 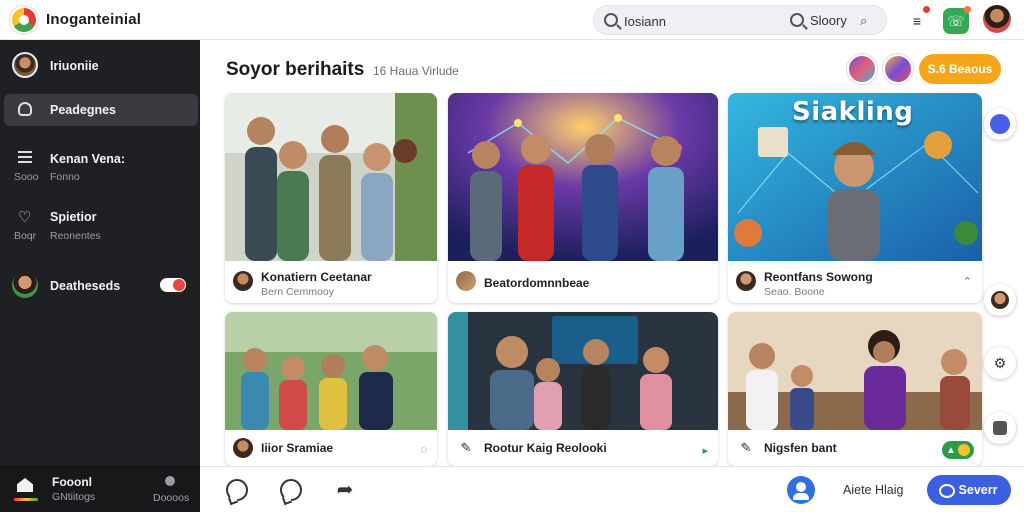 What do you see at coordinates (969, 490) in the screenshot?
I see `send-button: Severr` at bounding box center [969, 490].